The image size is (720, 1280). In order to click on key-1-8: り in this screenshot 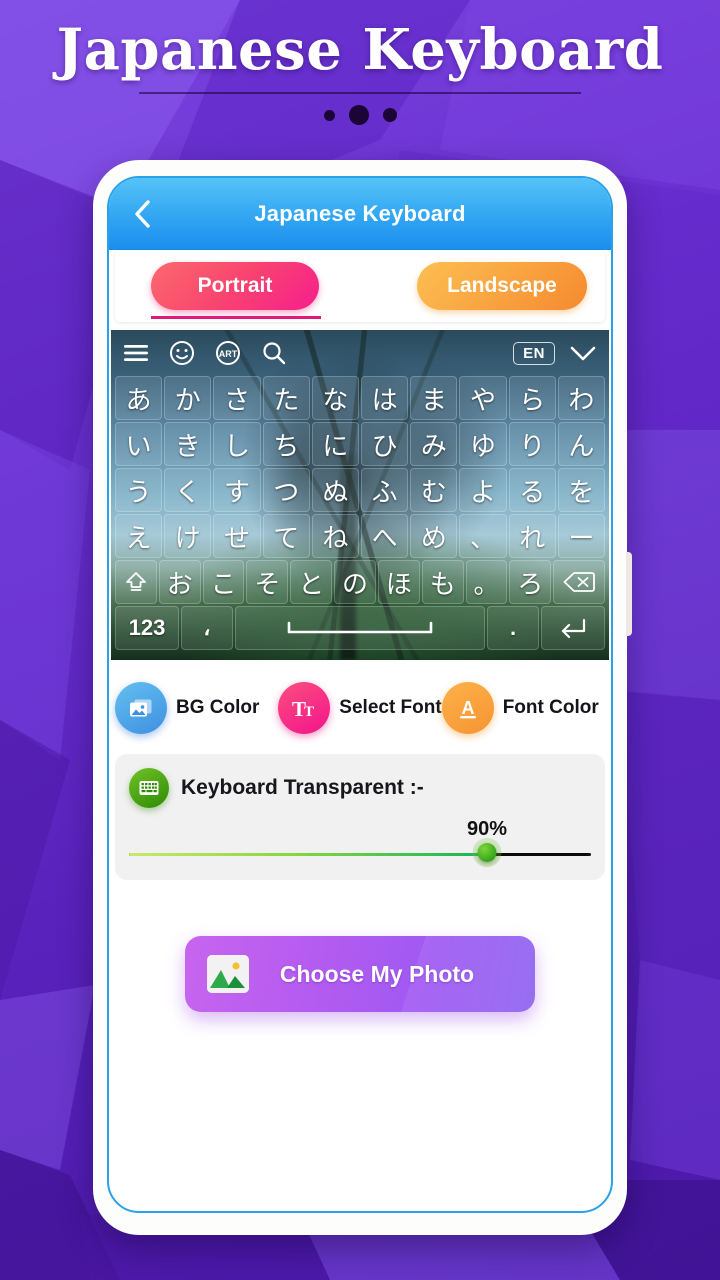, I will do `click(532, 444)`.